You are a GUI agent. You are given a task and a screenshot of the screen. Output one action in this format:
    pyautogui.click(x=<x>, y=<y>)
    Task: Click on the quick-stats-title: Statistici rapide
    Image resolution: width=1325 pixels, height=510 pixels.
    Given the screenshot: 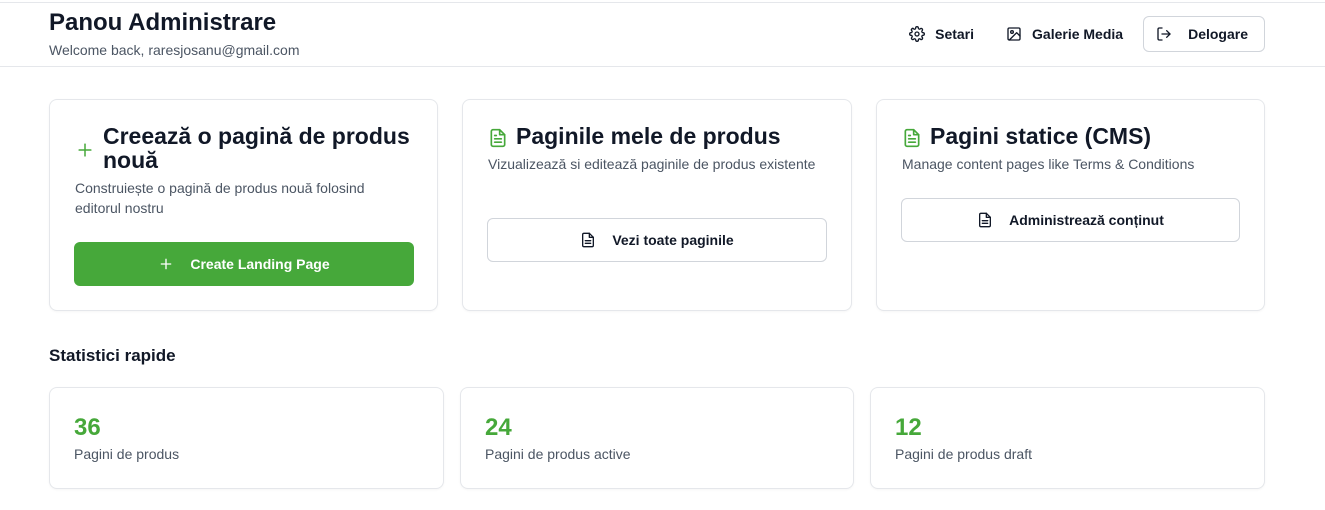 What is the action you would take?
    pyautogui.click(x=112, y=355)
    